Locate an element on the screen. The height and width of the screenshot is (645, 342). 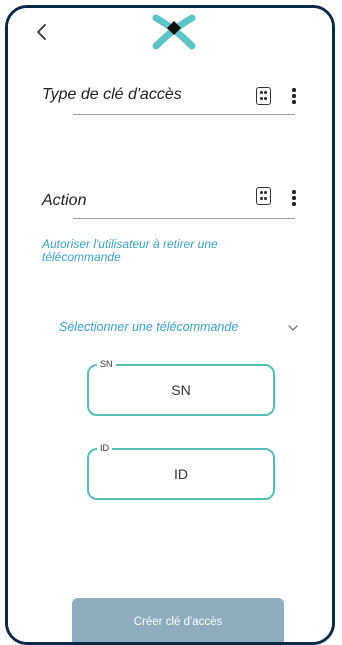
sn-placeholder: SN is located at coordinates (181, 390).